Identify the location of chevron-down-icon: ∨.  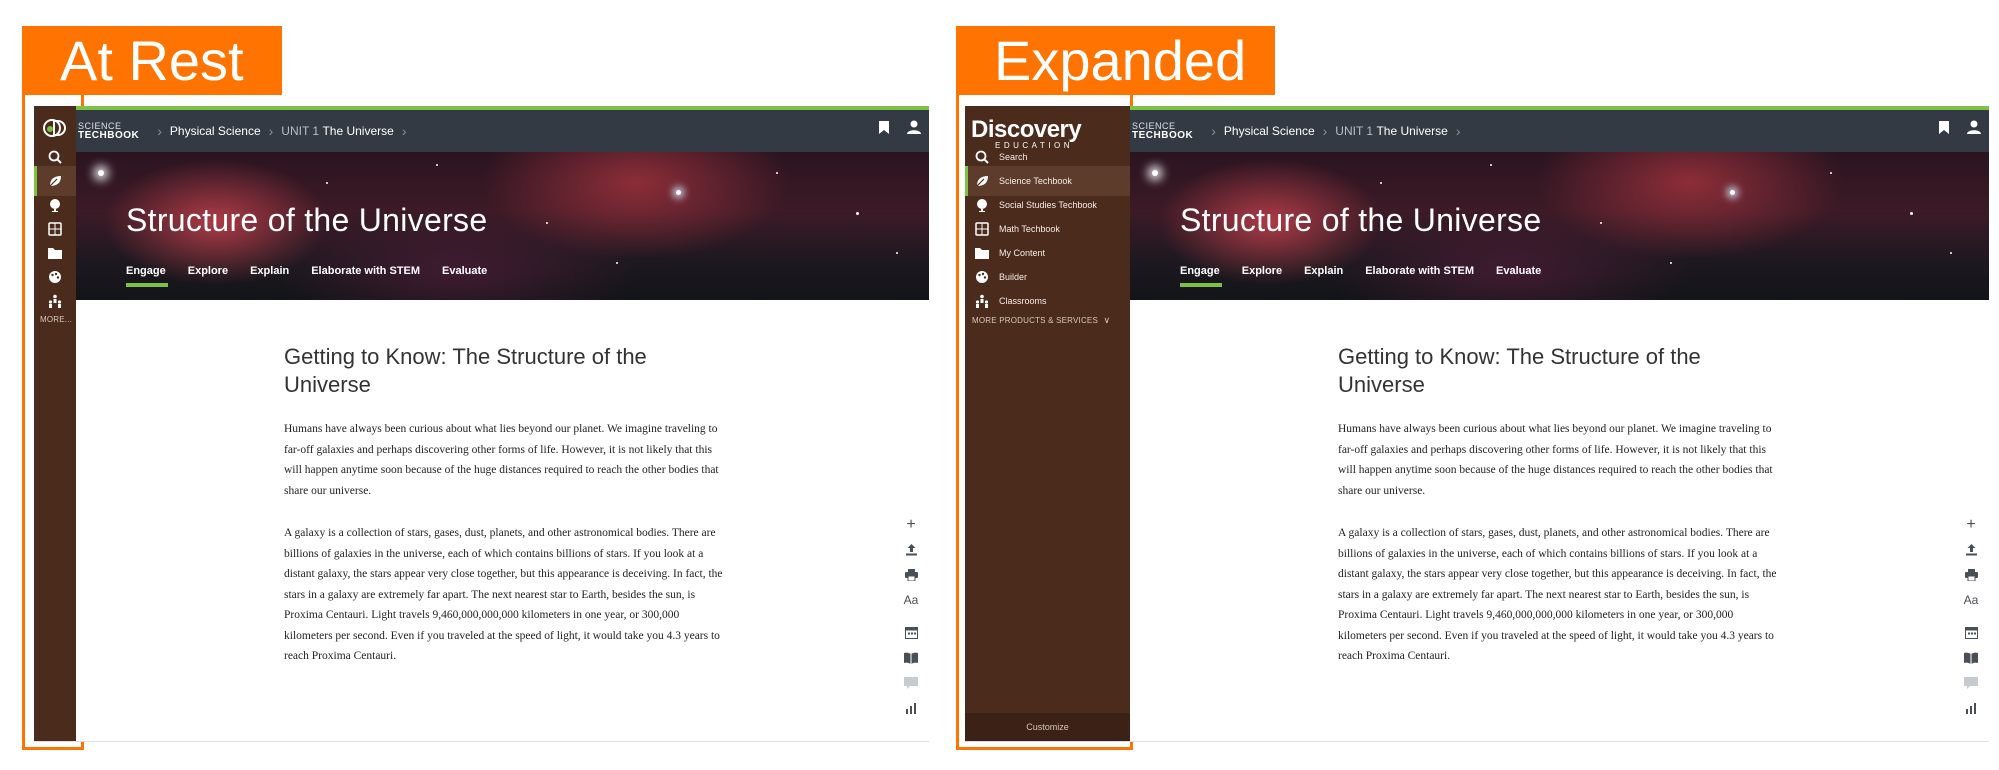
(1107, 320).